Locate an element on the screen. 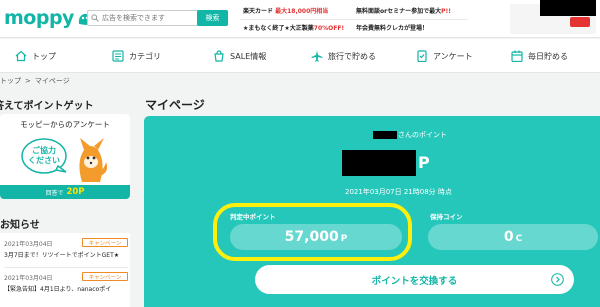 Image resolution: width=600 pixels, height=307 pixels. notice-section-title: お知らせ is located at coordinates (20, 225).